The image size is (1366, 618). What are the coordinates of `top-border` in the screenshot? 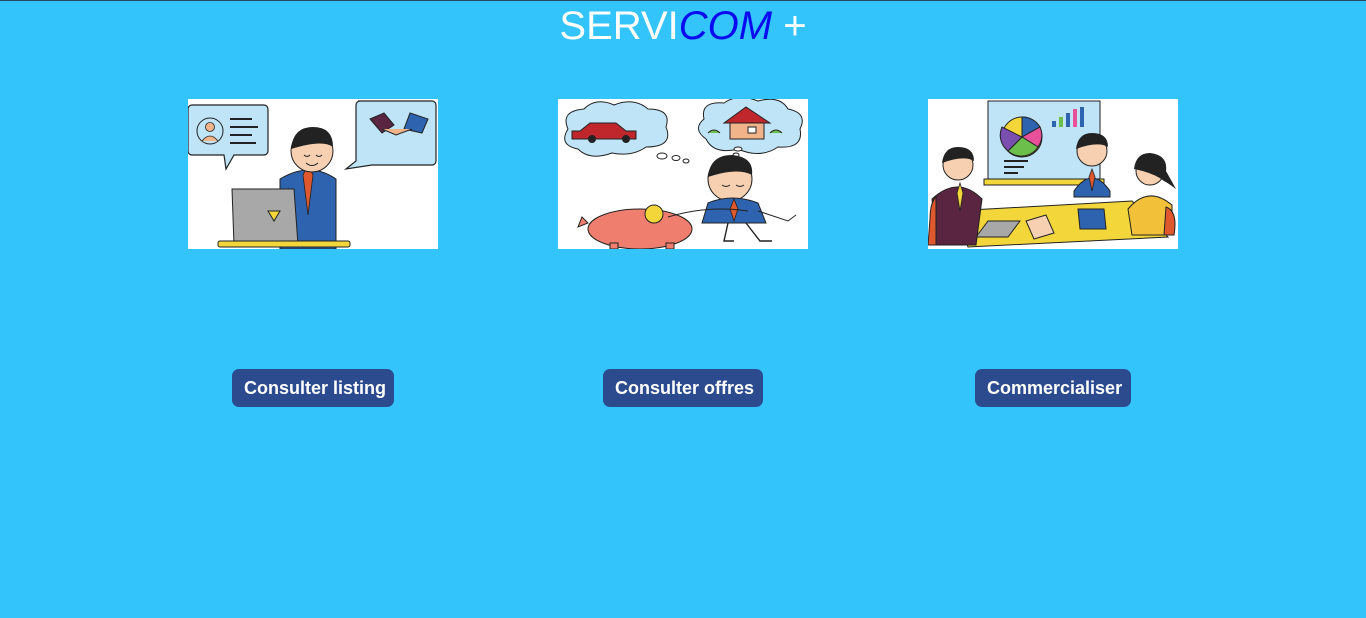 It's located at (683, 0).